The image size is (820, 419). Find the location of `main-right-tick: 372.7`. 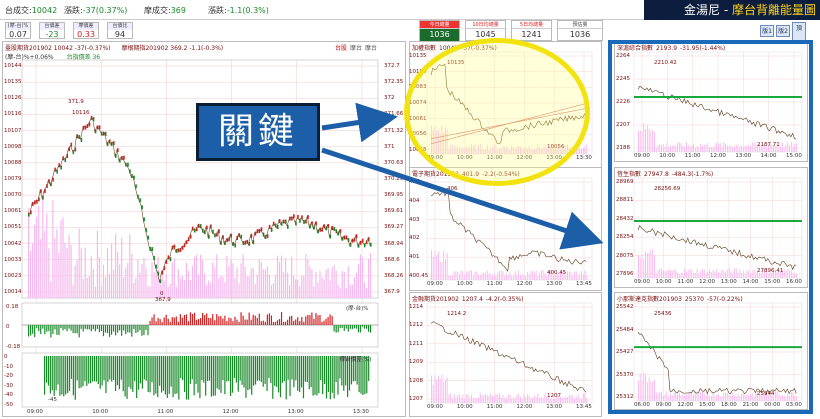

main-right-tick: 372.7 is located at coordinates (392, 66).